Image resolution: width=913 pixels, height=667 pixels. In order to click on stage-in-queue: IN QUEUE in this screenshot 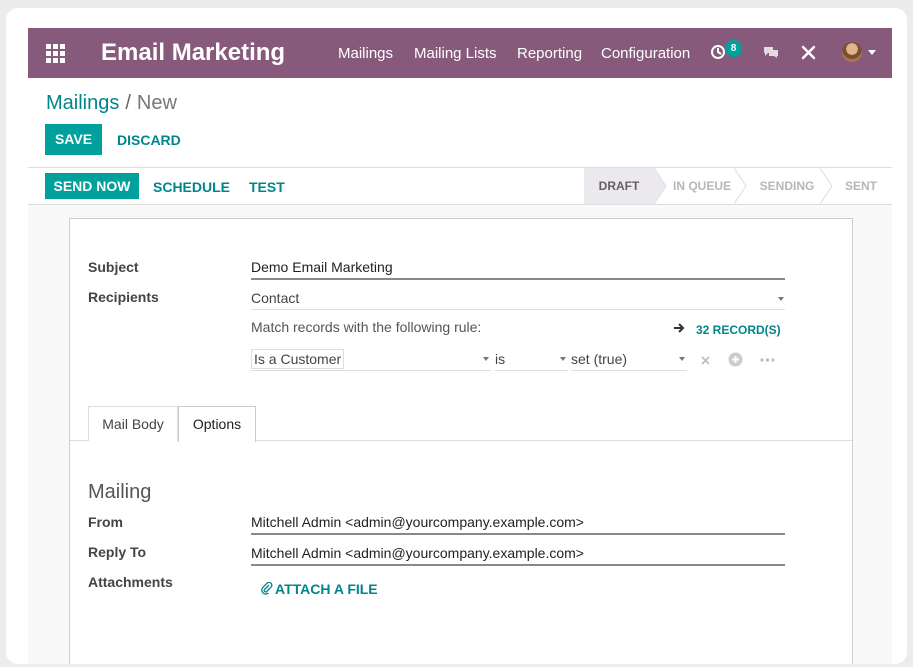, I will do `click(702, 186)`.